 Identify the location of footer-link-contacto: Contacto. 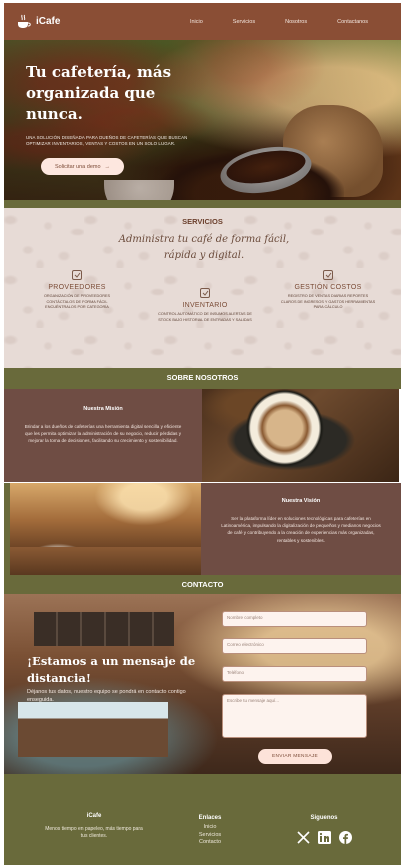
(210, 843).